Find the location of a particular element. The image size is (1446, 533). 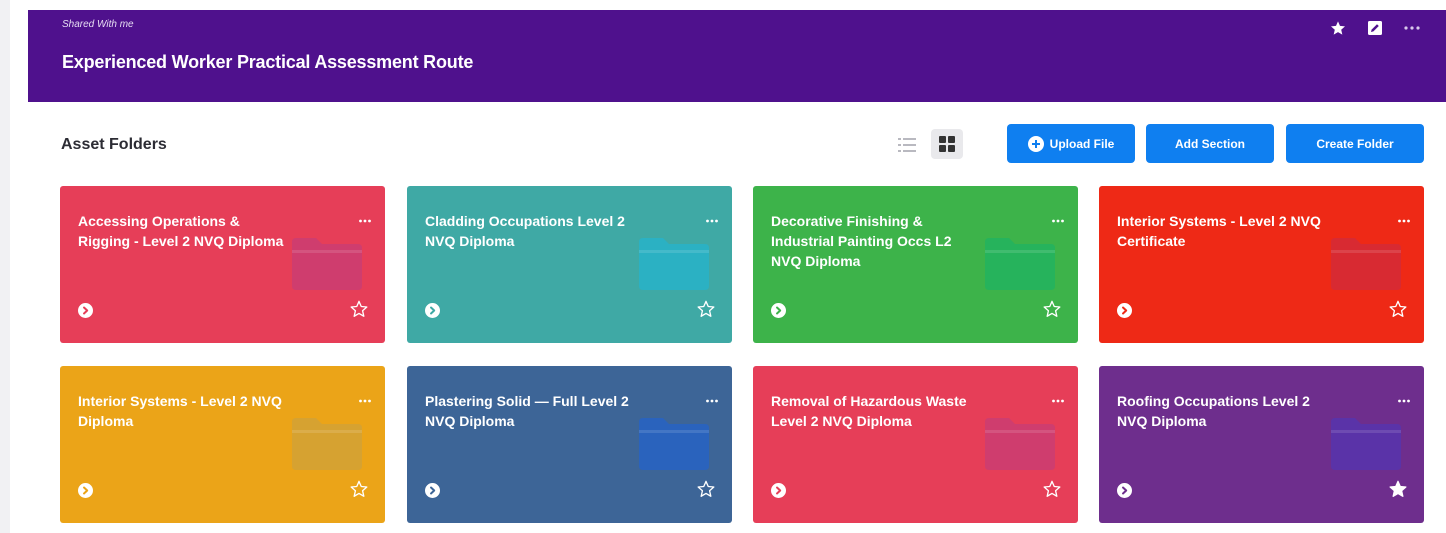

add-section-button: Add Section is located at coordinates (1210, 143).